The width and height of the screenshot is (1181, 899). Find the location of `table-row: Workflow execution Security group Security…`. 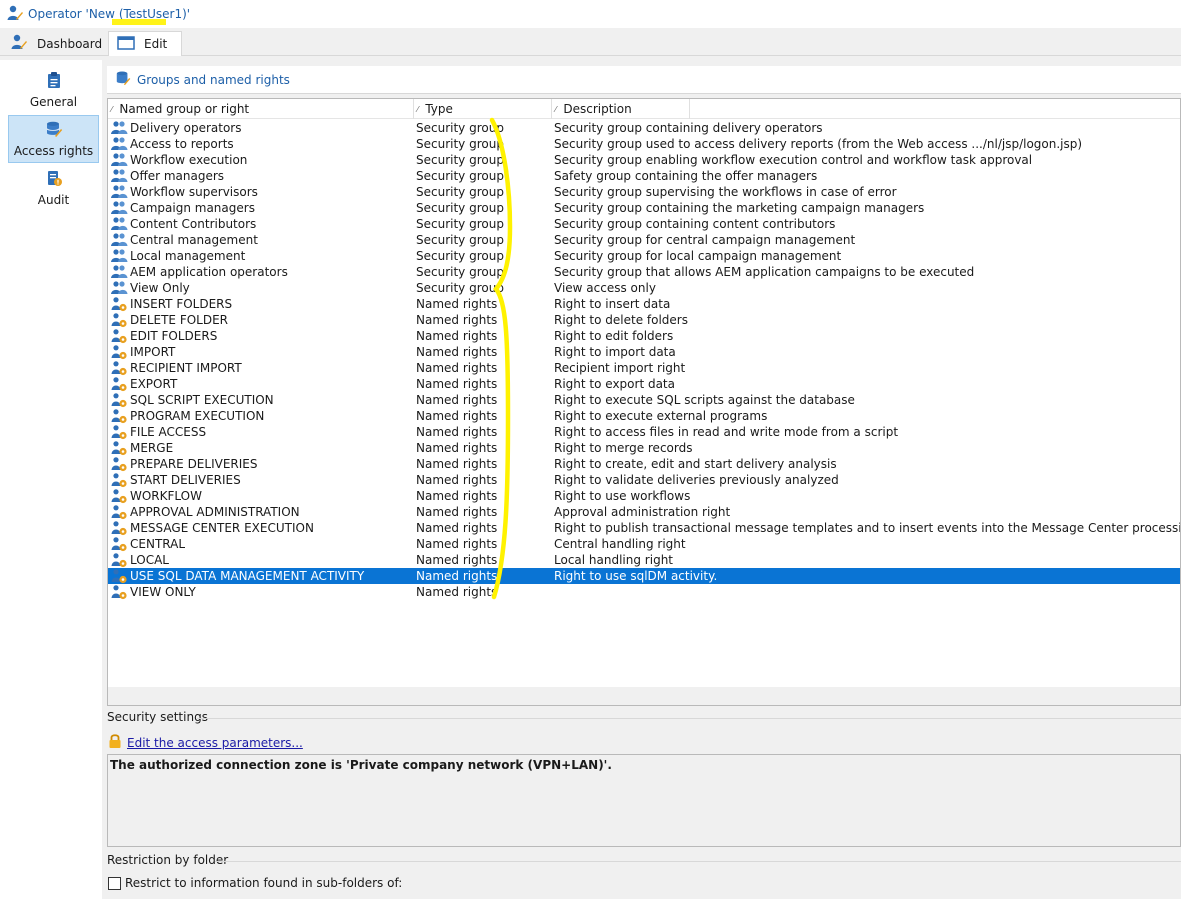

table-row: Workflow execution Security group Security… is located at coordinates (644, 160).